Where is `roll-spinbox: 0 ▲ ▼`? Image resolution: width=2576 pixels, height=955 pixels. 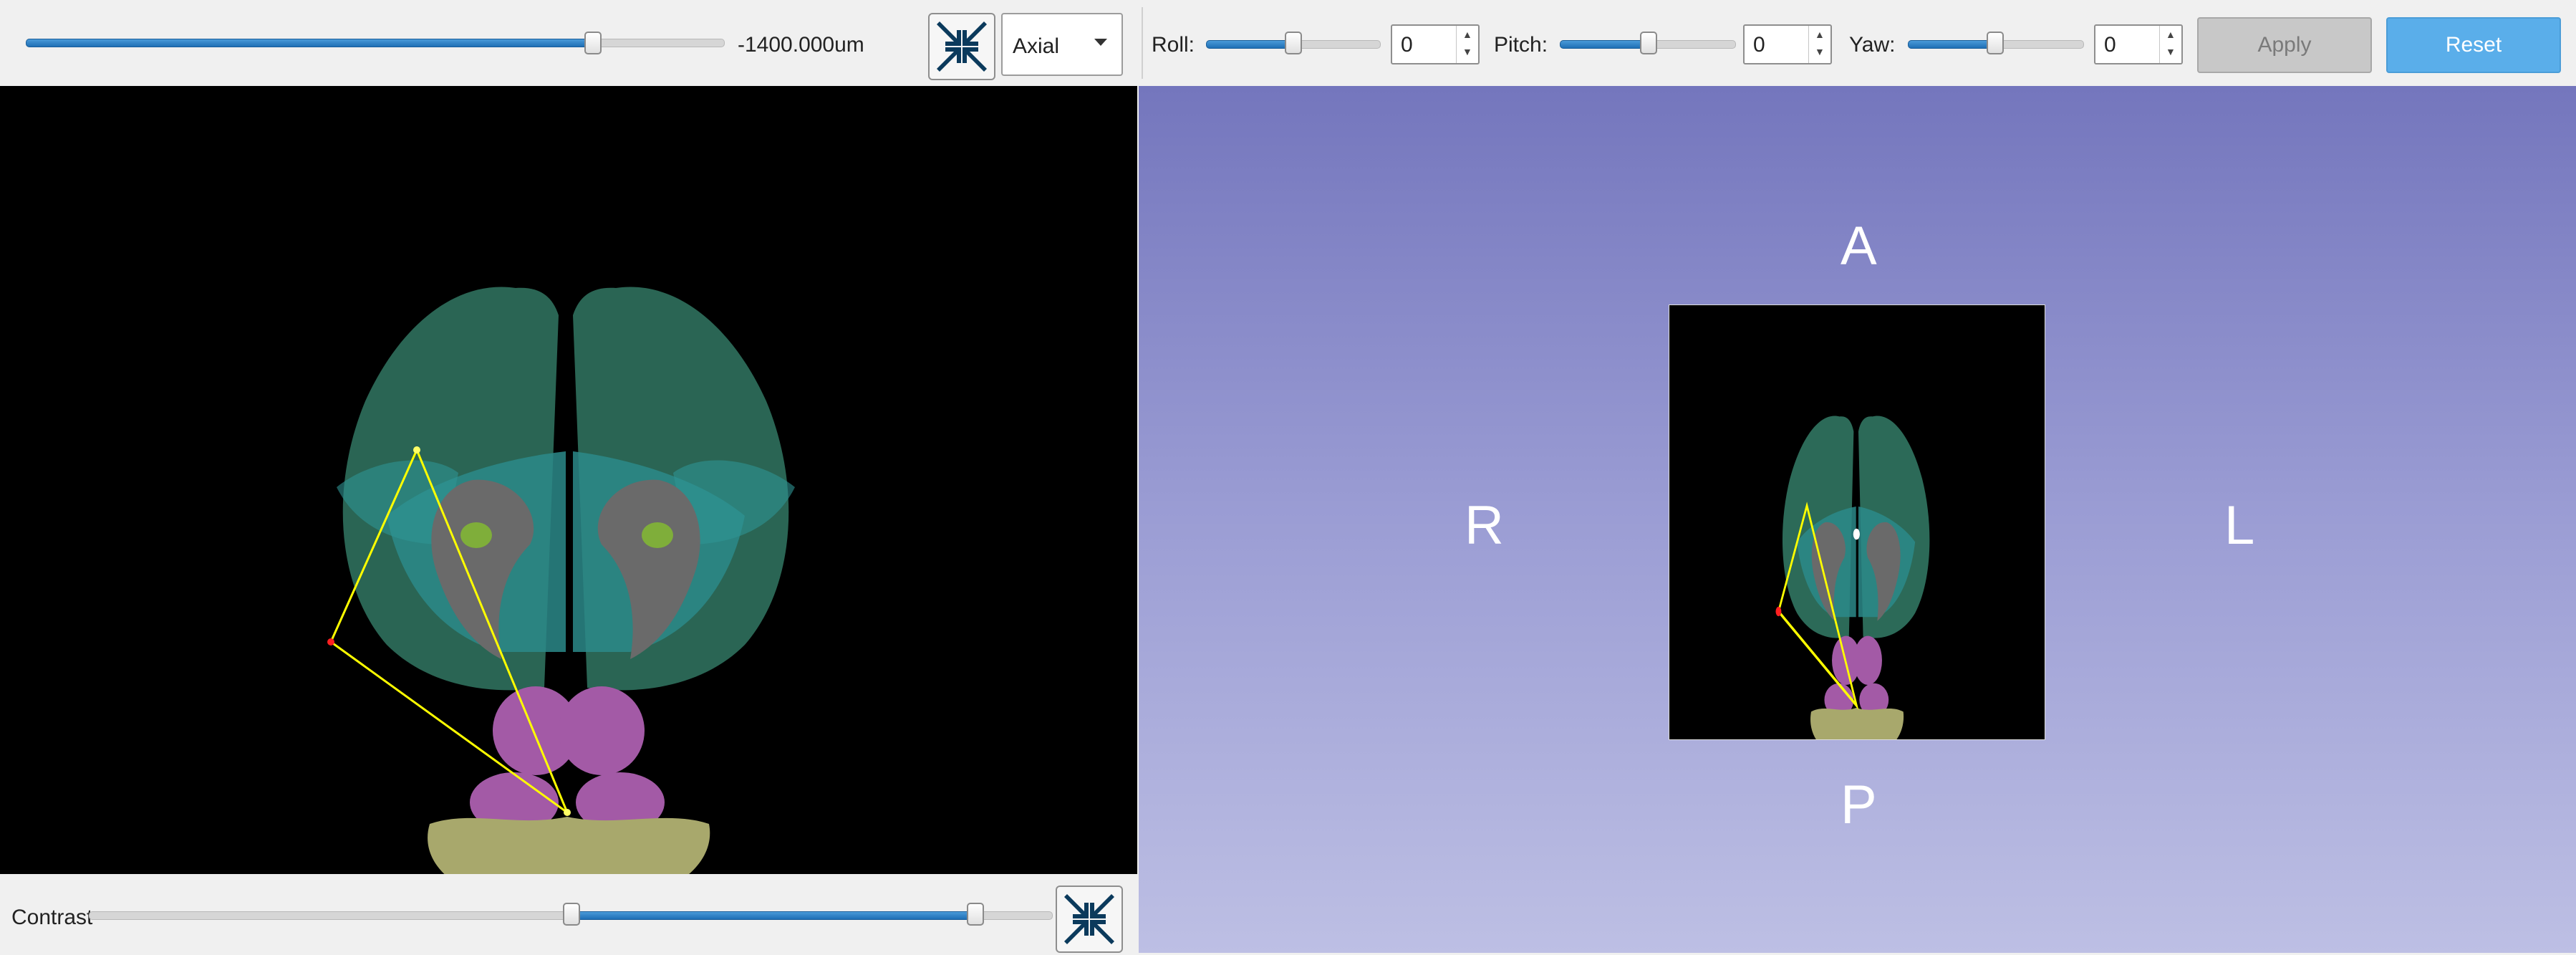
roll-spinbox: 0 ▲ ▼ is located at coordinates (1435, 44).